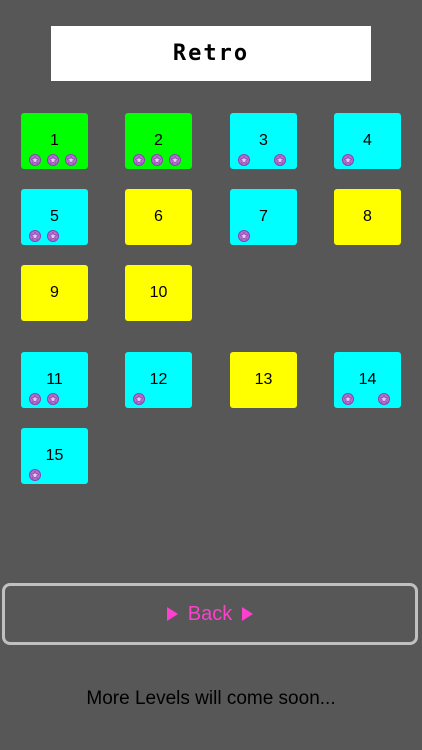  Describe the element at coordinates (54, 217) in the screenshot. I see `level-tile-5: 5` at that location.